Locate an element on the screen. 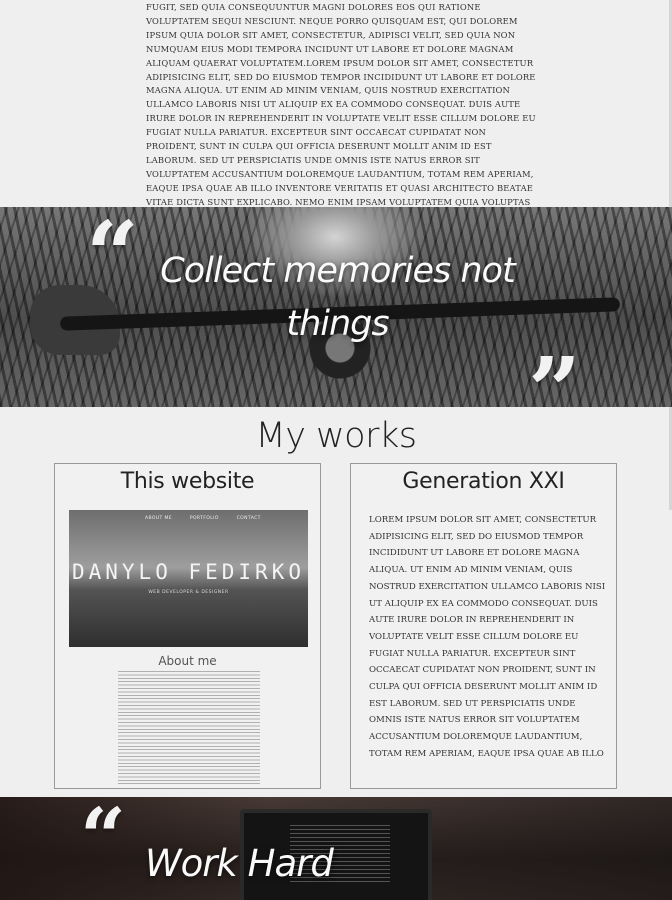 The width and height of the screenshot is (672, 900). banner-quote-text: Work Hard is located at coordinates (239, 863).